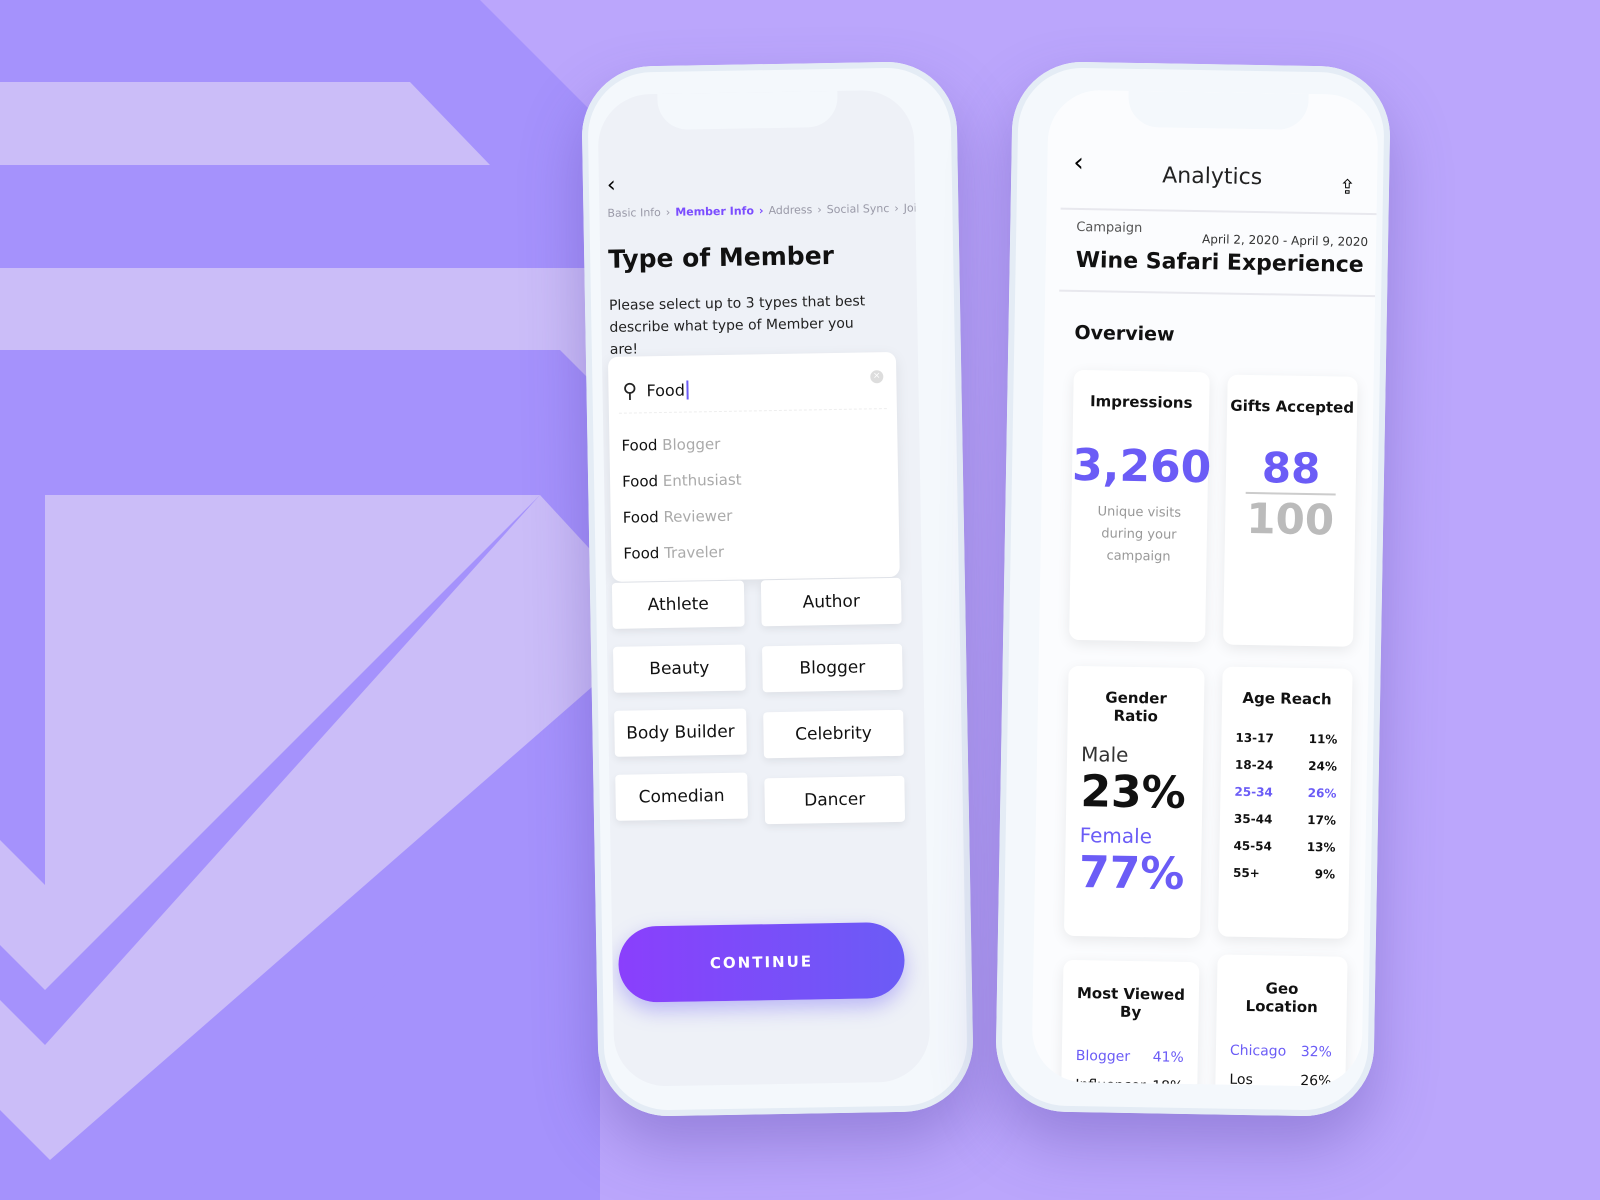 Image resolution: width=1600 pixels, height=1200 pixels. What do you see at coordinates (1290, 519) in the screenshot?
I see `gifts-total: 100` at bounding box center [1290, 519].